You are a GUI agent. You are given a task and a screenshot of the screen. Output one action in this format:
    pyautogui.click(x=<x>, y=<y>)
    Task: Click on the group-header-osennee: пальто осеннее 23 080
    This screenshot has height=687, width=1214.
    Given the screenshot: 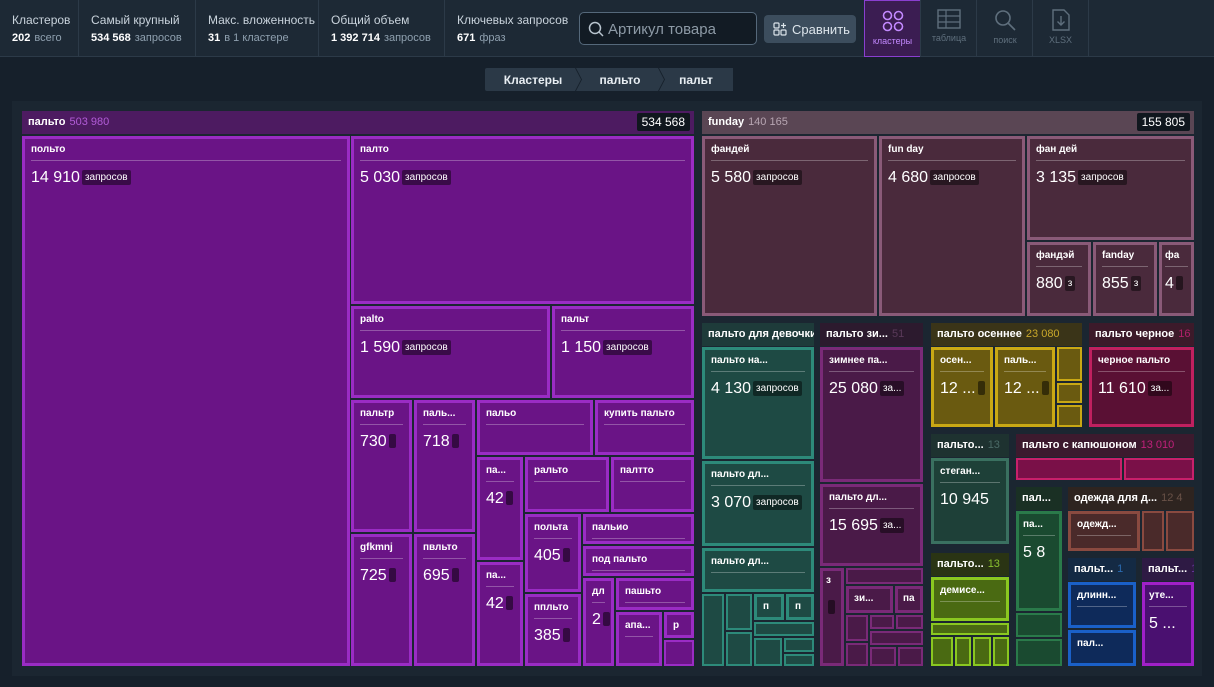 What is the action you would take?
    pyautogui.click(x=1006, y=334)
    